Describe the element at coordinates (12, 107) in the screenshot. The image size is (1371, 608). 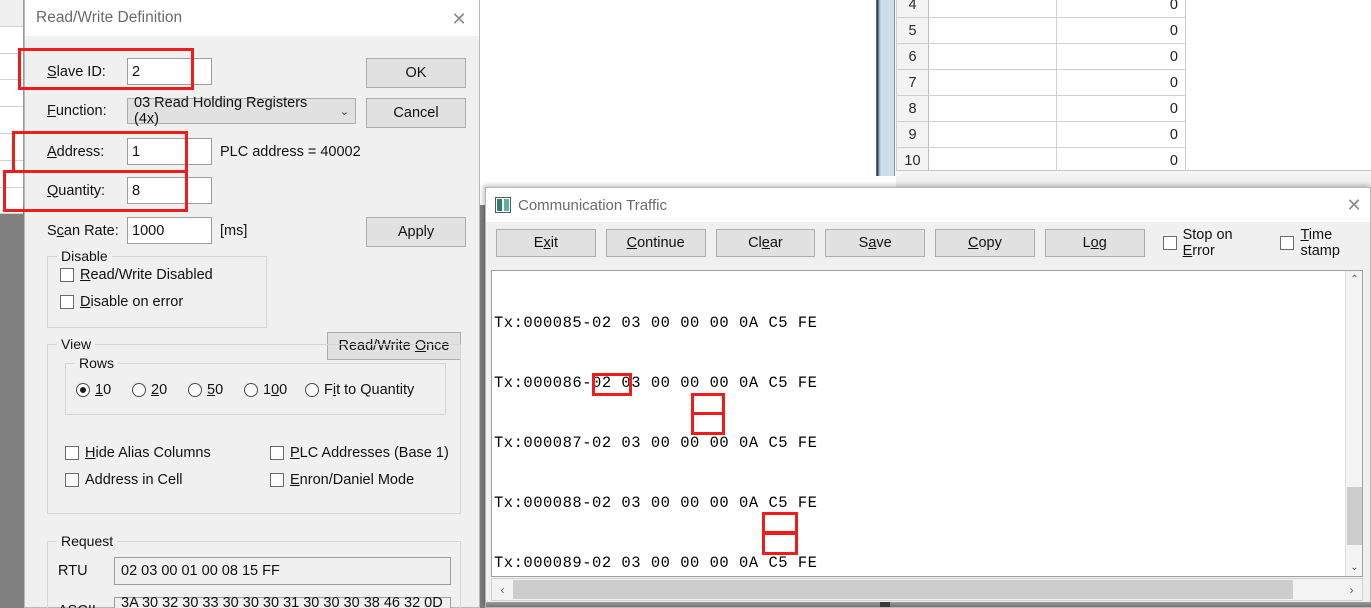
I see `background-grid-left-sliver` at that location.